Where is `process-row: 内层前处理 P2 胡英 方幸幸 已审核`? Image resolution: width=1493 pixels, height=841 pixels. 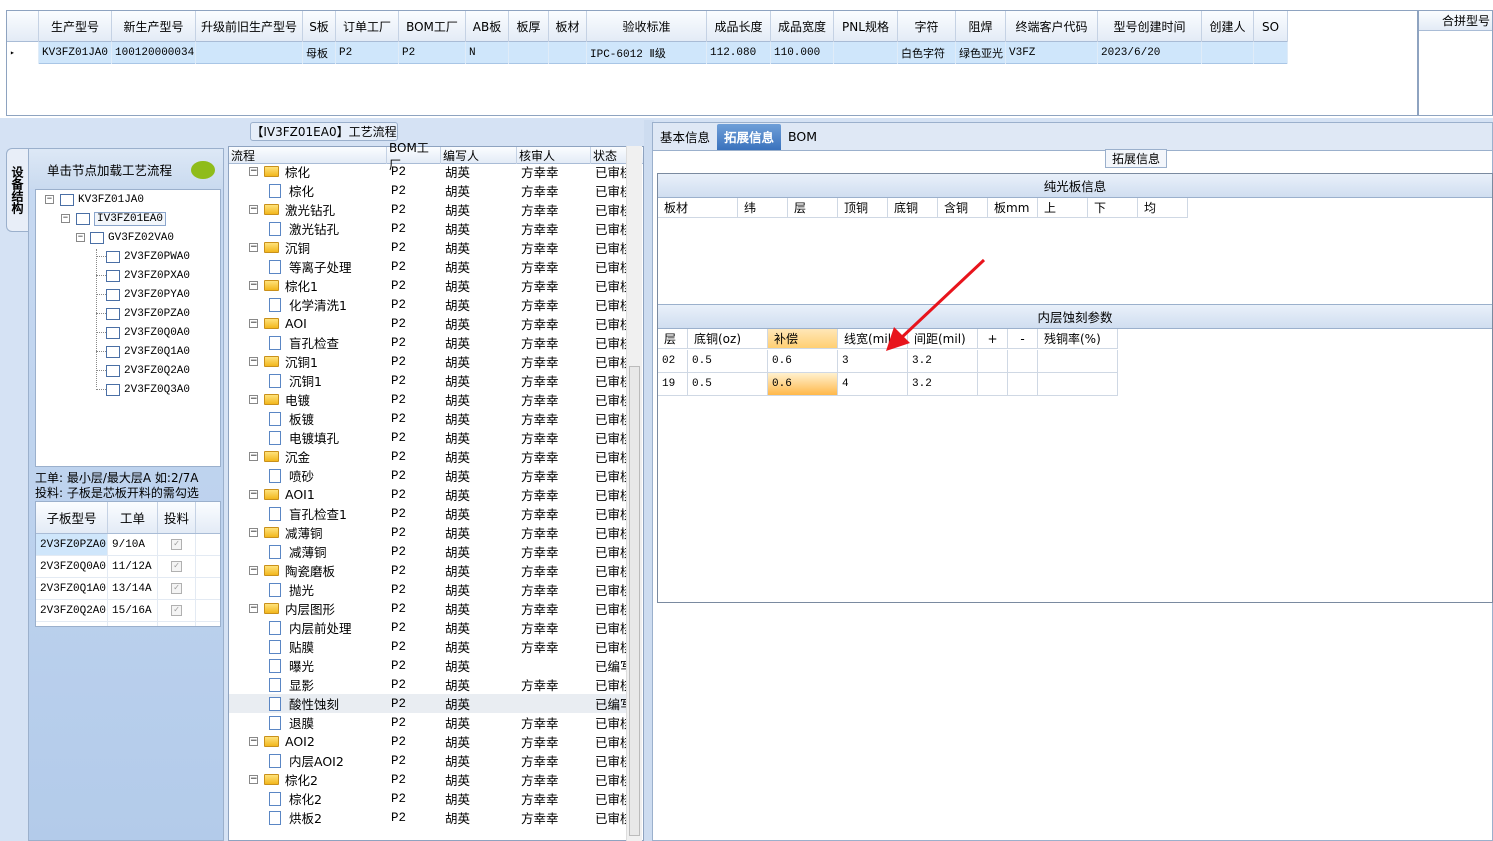 process-row: 内层前处理 P2 胡英 方幸幸 已审核 is located at coordinates (429, 627).